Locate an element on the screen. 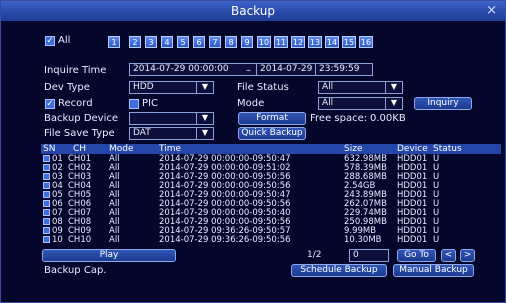 This screenshot has width=506, height=303. mode-label: Mode is located at coordinates (251, 103).